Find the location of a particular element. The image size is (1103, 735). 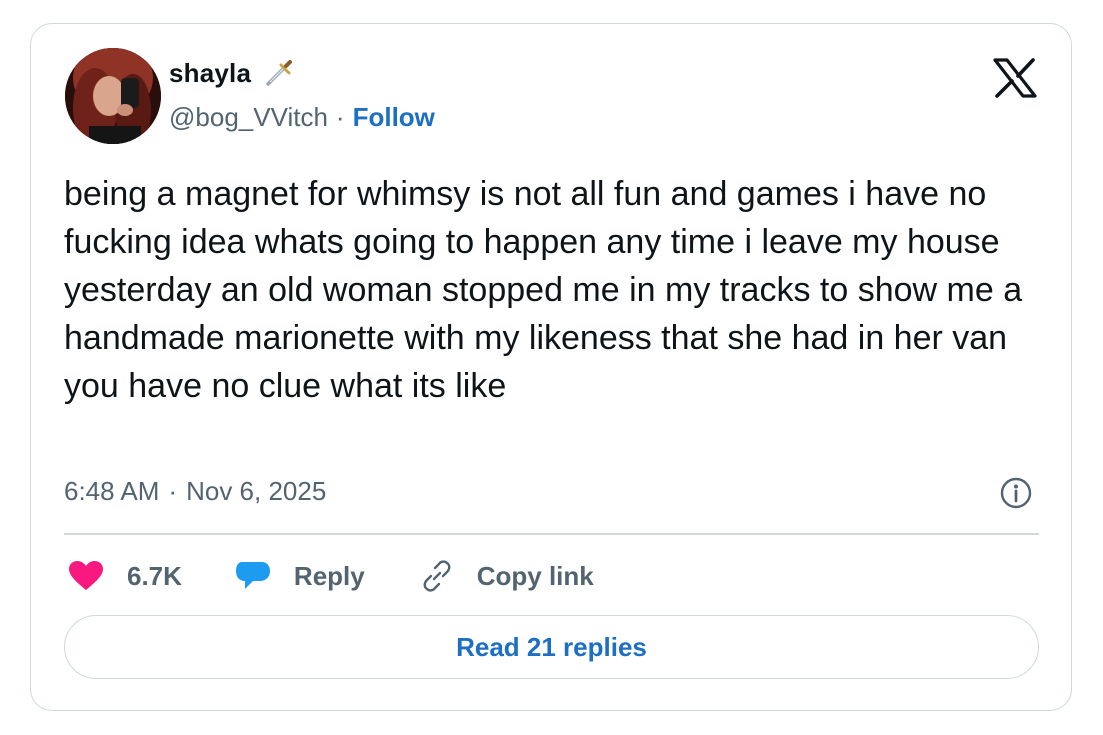

action-bar: 6.7K Reply Copy link is located at coordinates (356, 576).